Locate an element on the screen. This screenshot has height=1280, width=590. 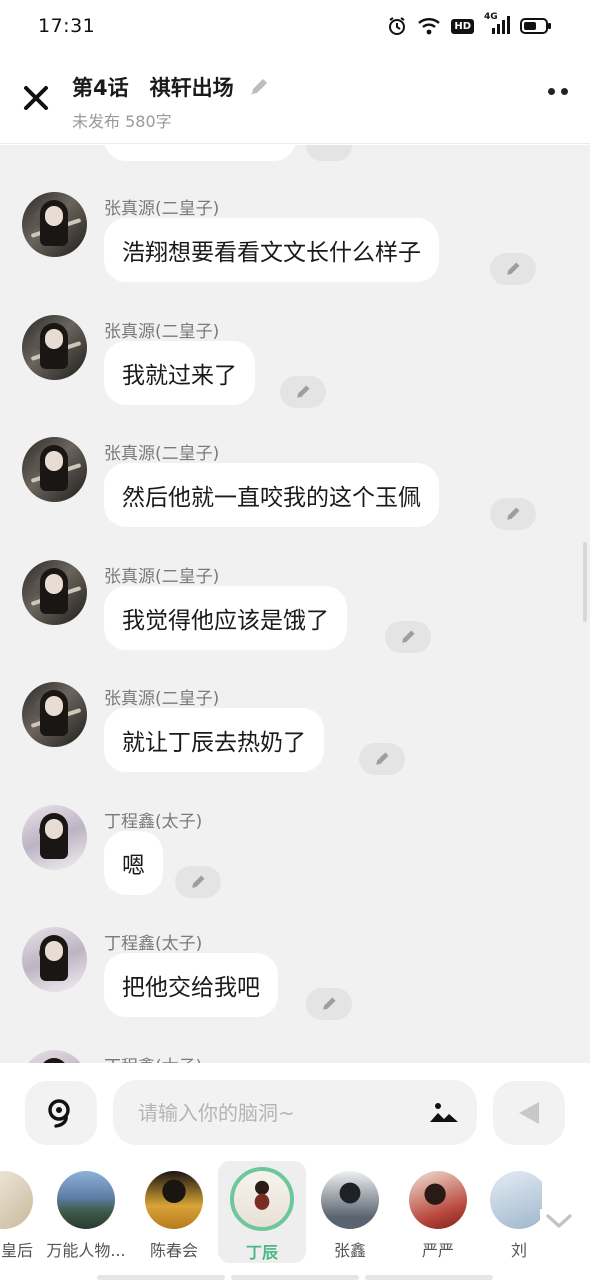
message-bubble: 就让丁辰去热奶了 is located at coordinates (214, 740).